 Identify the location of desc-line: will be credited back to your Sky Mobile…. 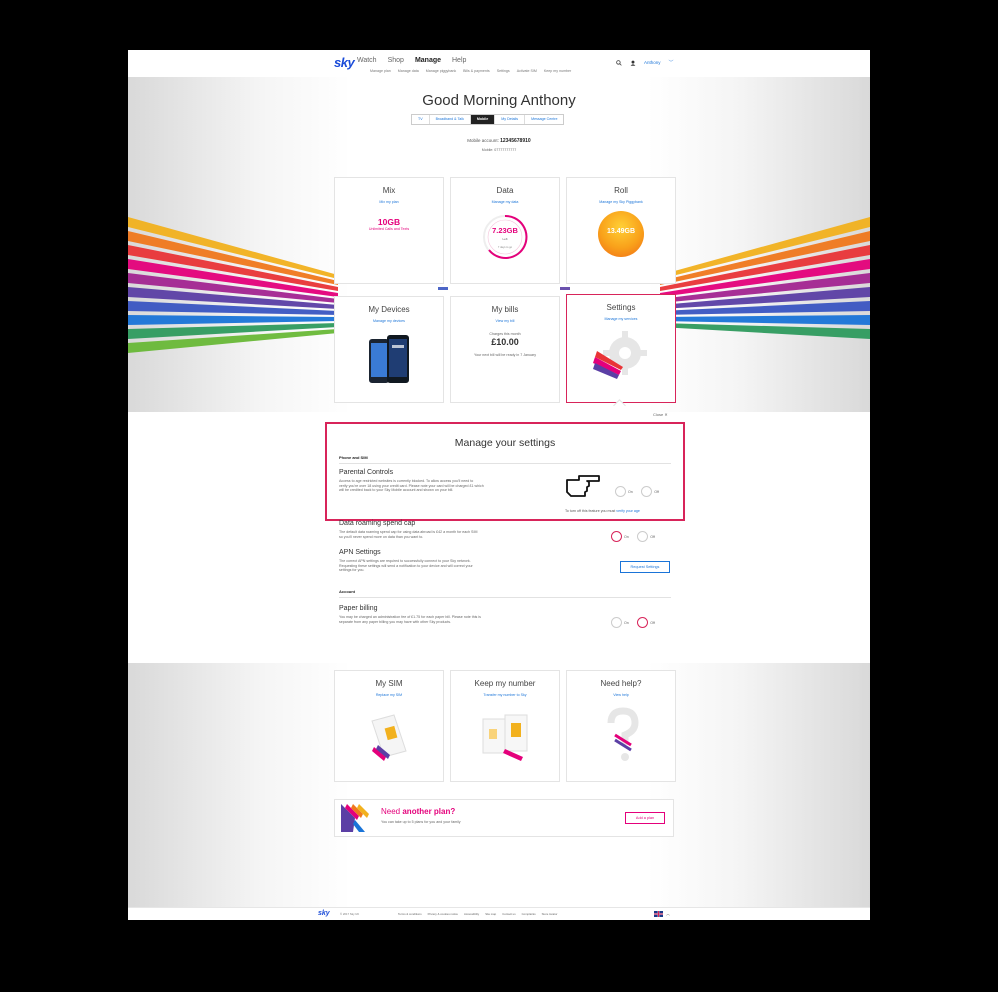
(396, 490).